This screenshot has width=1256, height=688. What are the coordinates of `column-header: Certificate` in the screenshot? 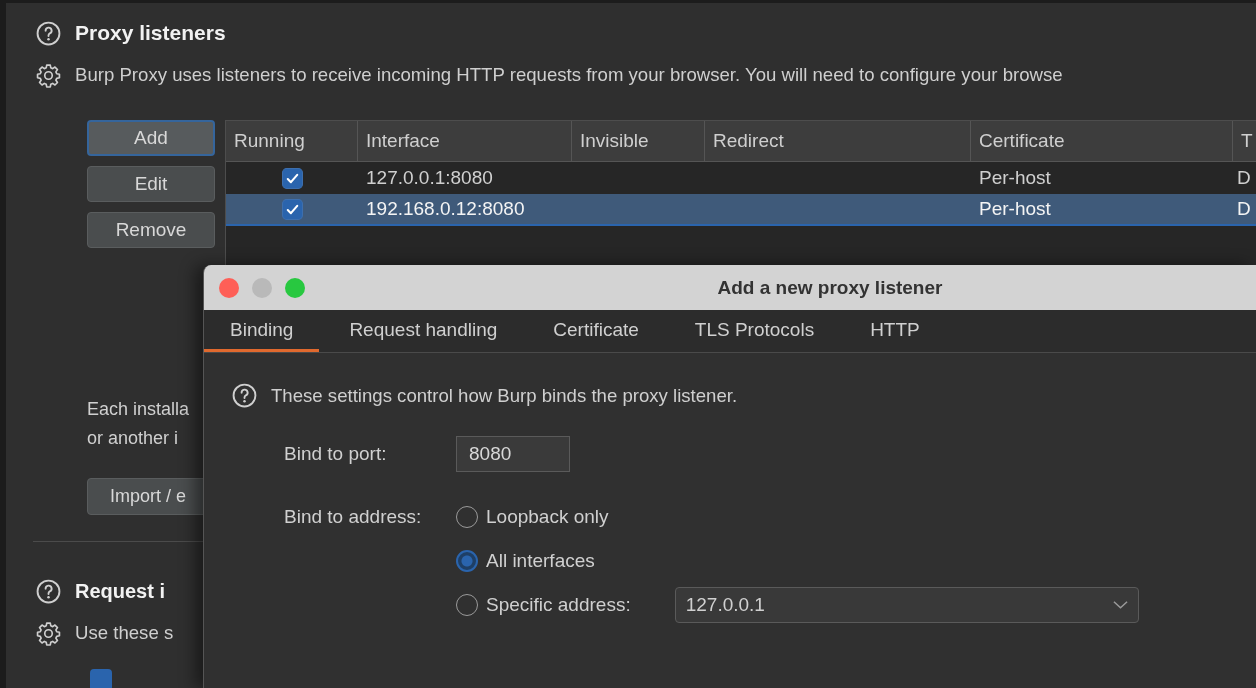 It's located at (1102, 141).